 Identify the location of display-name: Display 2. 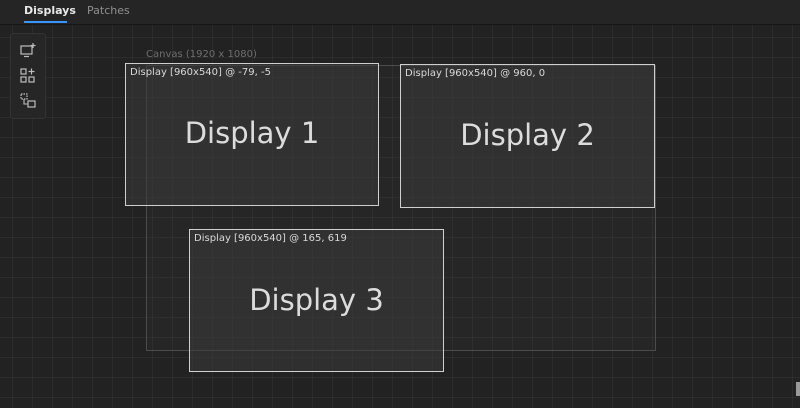
(527, 135).